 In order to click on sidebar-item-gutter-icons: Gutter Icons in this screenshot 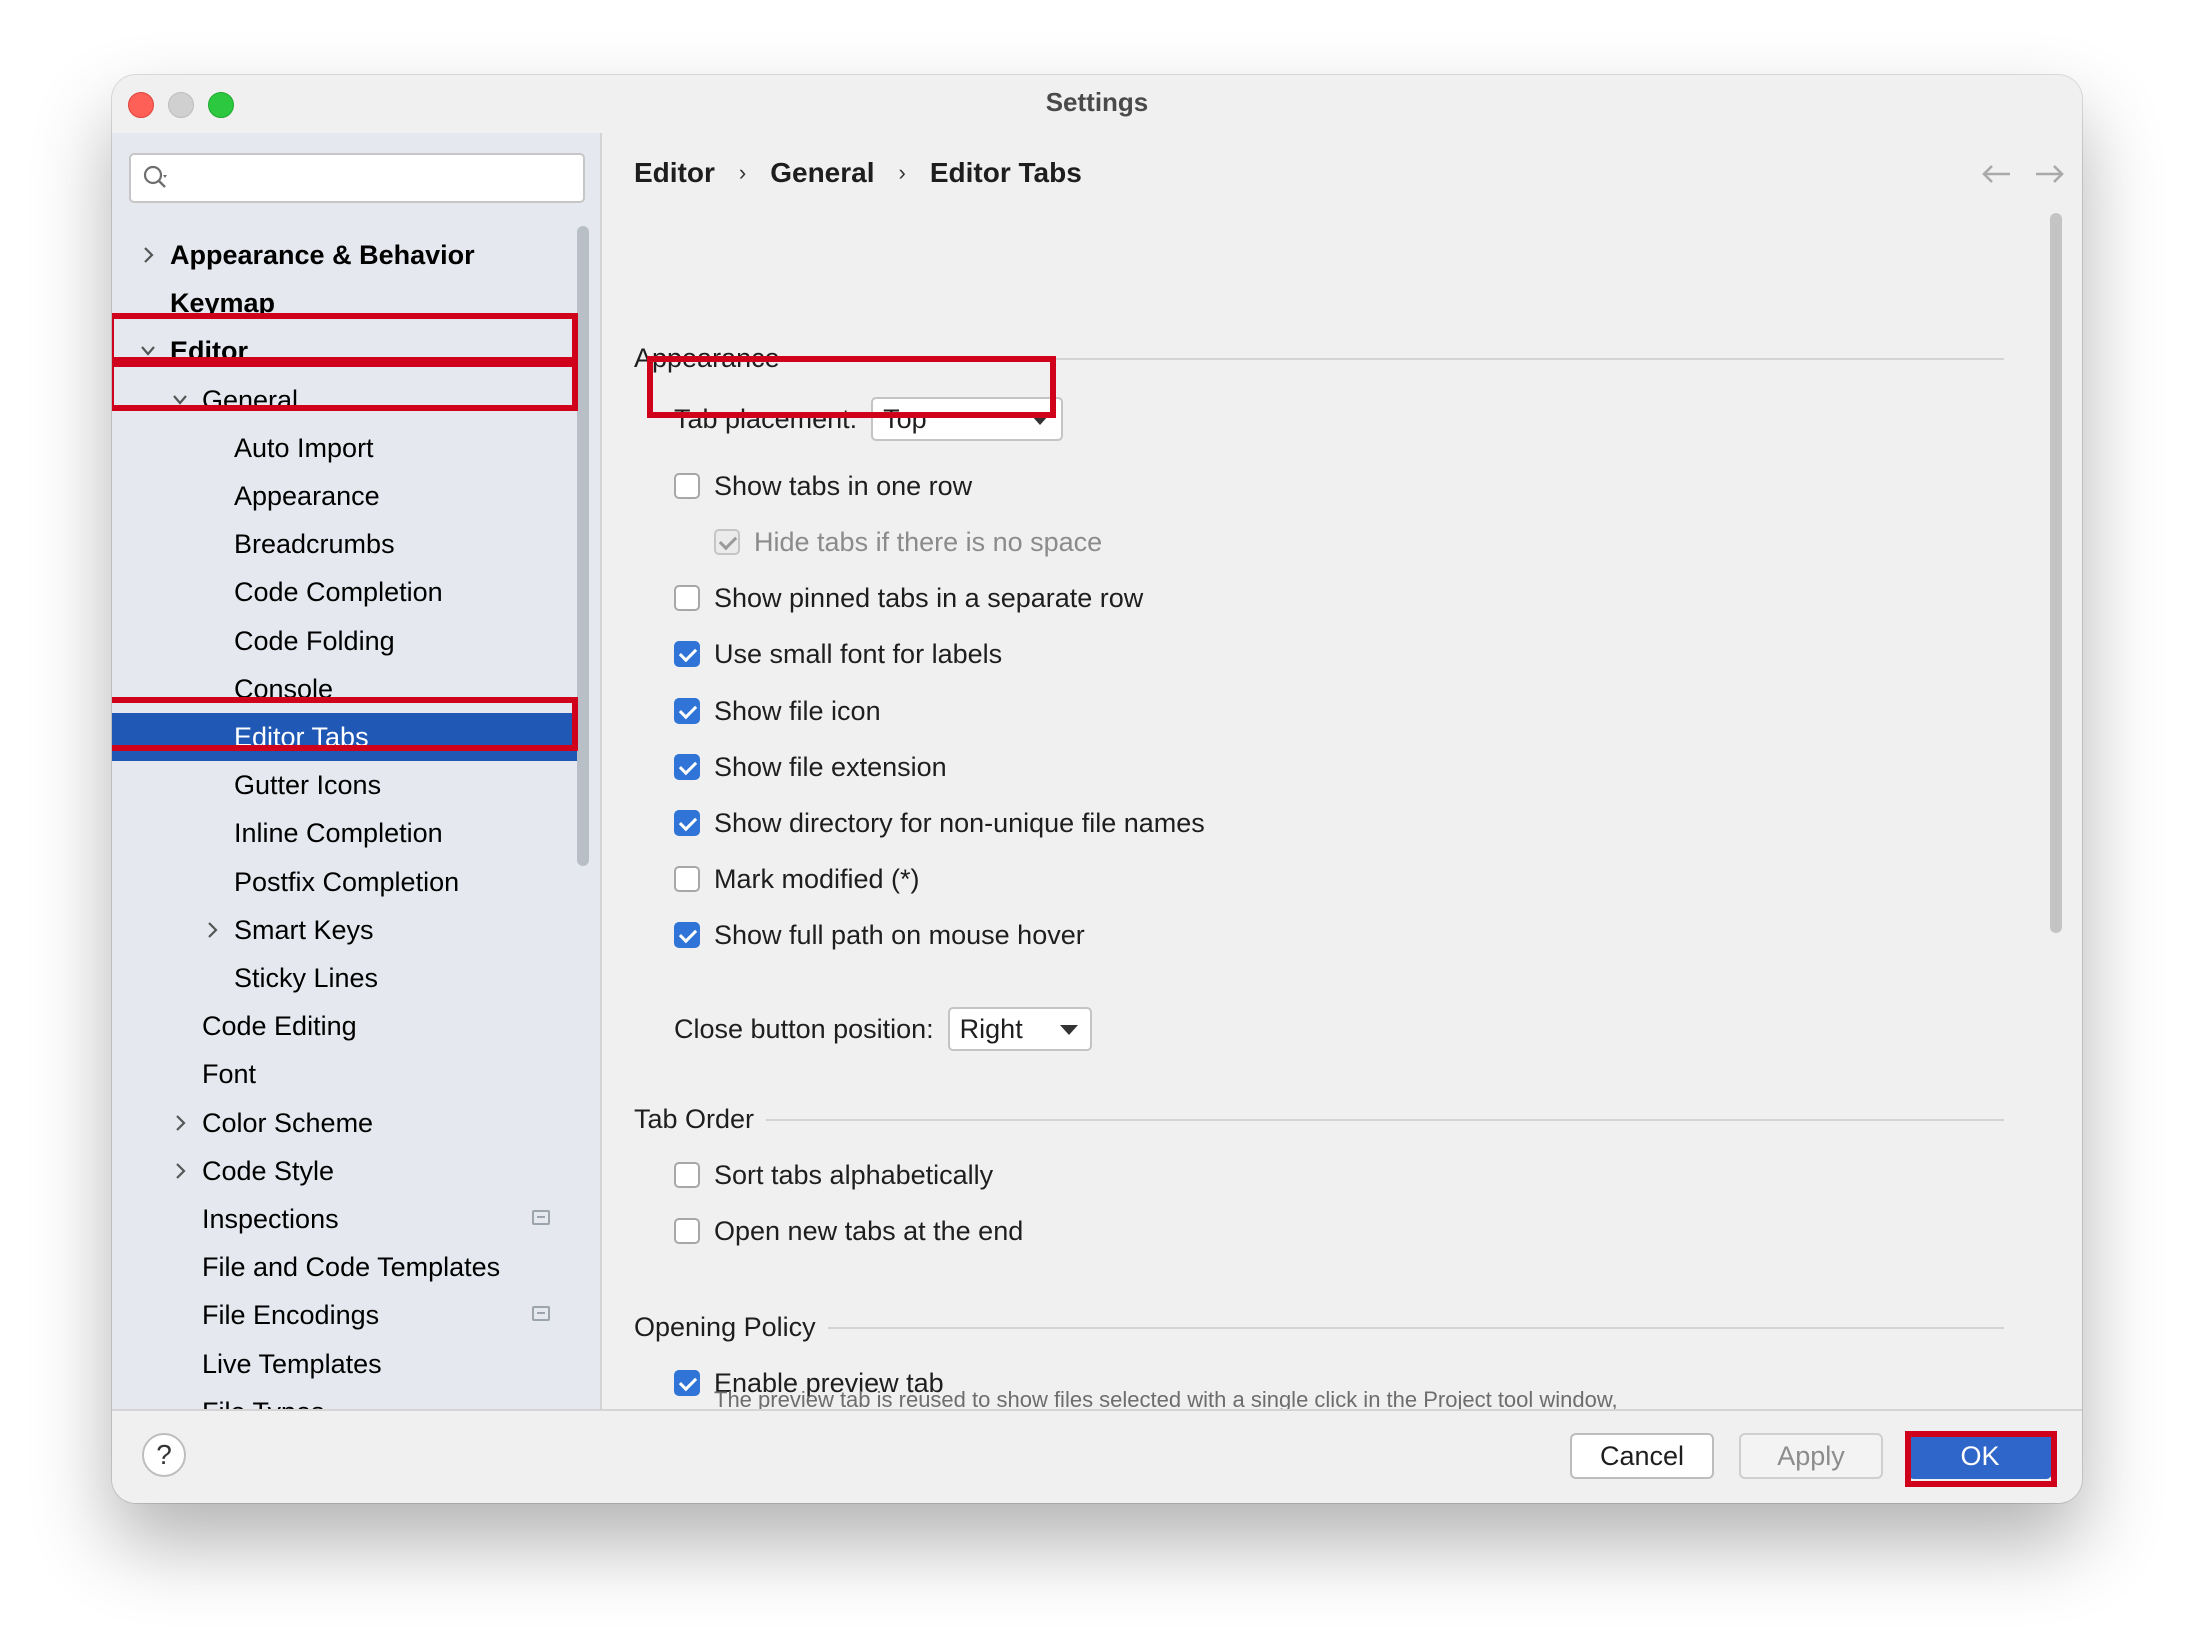, I will do `click(345, 785)`.